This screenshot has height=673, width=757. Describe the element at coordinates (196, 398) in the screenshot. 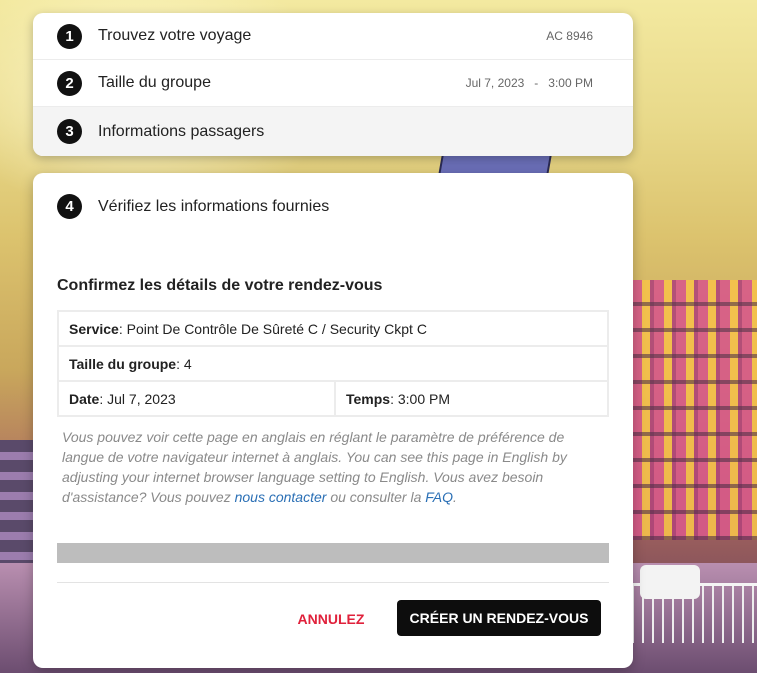

I see `date-cell: Date: Jul 7, 2023` at that location.